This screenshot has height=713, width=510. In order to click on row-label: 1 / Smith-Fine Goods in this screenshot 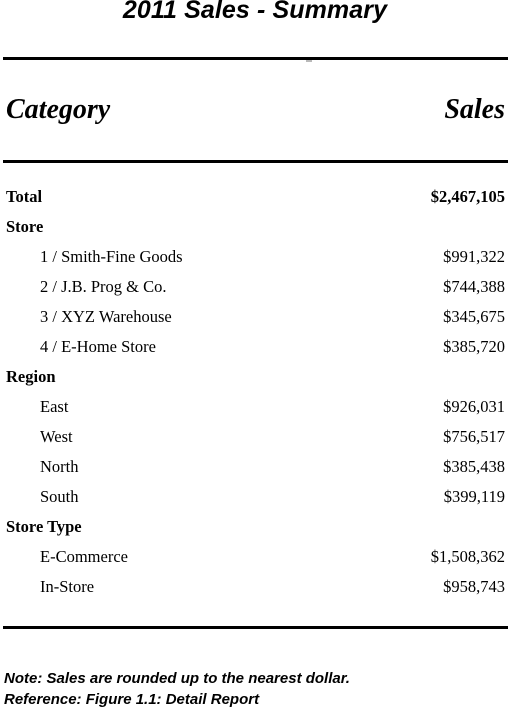, I will do `click(111, 256)`.